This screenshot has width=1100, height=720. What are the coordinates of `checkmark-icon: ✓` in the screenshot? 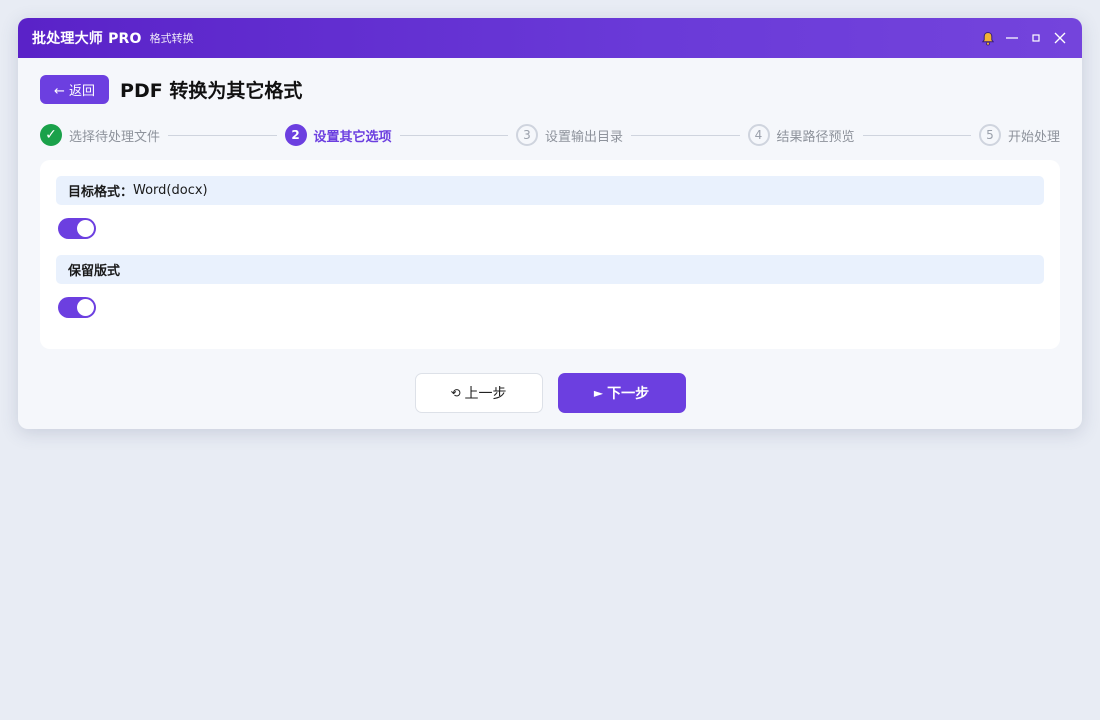 It's located at (51, 135).